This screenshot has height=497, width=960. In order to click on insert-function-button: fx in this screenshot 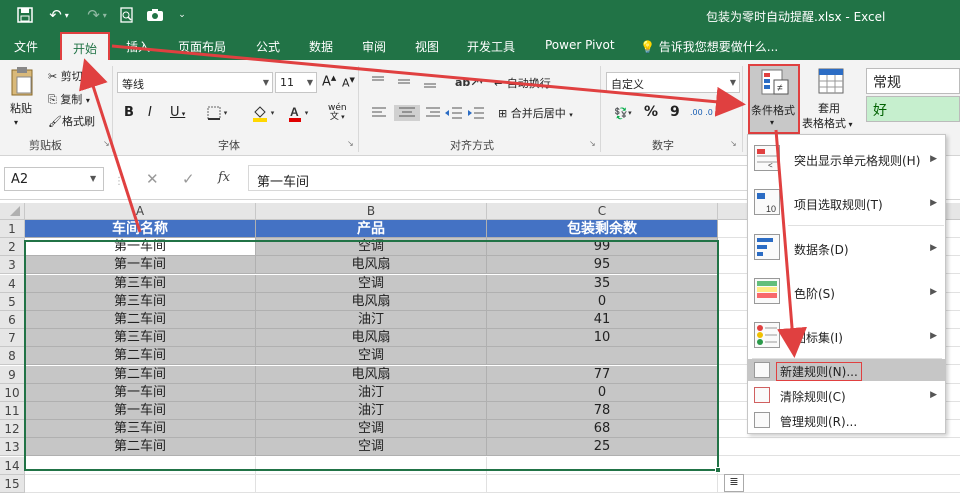, I will do `click(224, 177)`.